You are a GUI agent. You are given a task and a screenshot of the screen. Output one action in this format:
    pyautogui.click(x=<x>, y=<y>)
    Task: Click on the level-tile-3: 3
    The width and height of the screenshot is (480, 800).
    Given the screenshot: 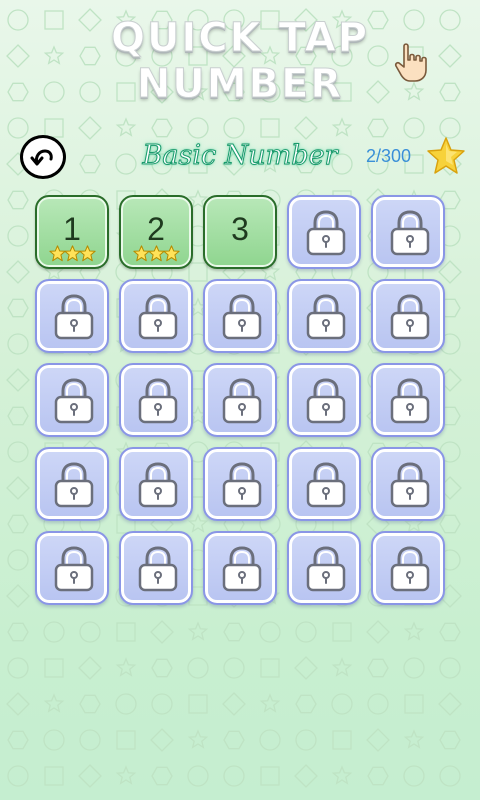 What is the action you would take?
    pyautogui.click(x=240, y=232)
    